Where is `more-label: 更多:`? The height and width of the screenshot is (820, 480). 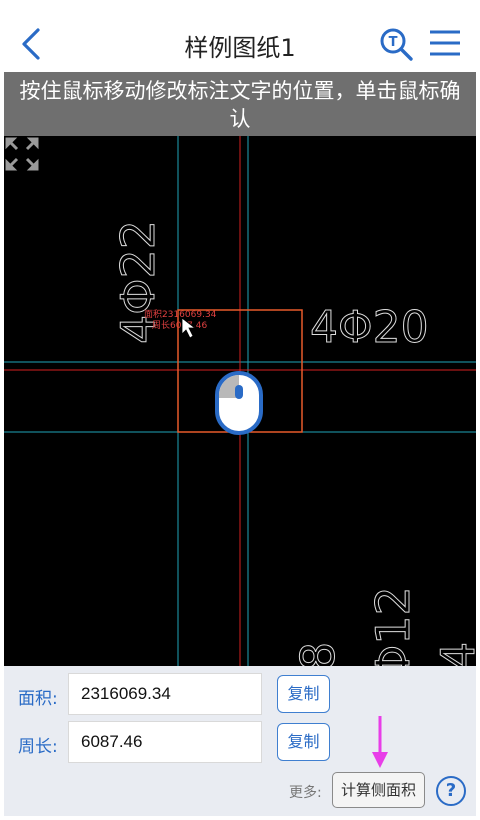
more-label: 更多: is located at coordinates (305, 793).